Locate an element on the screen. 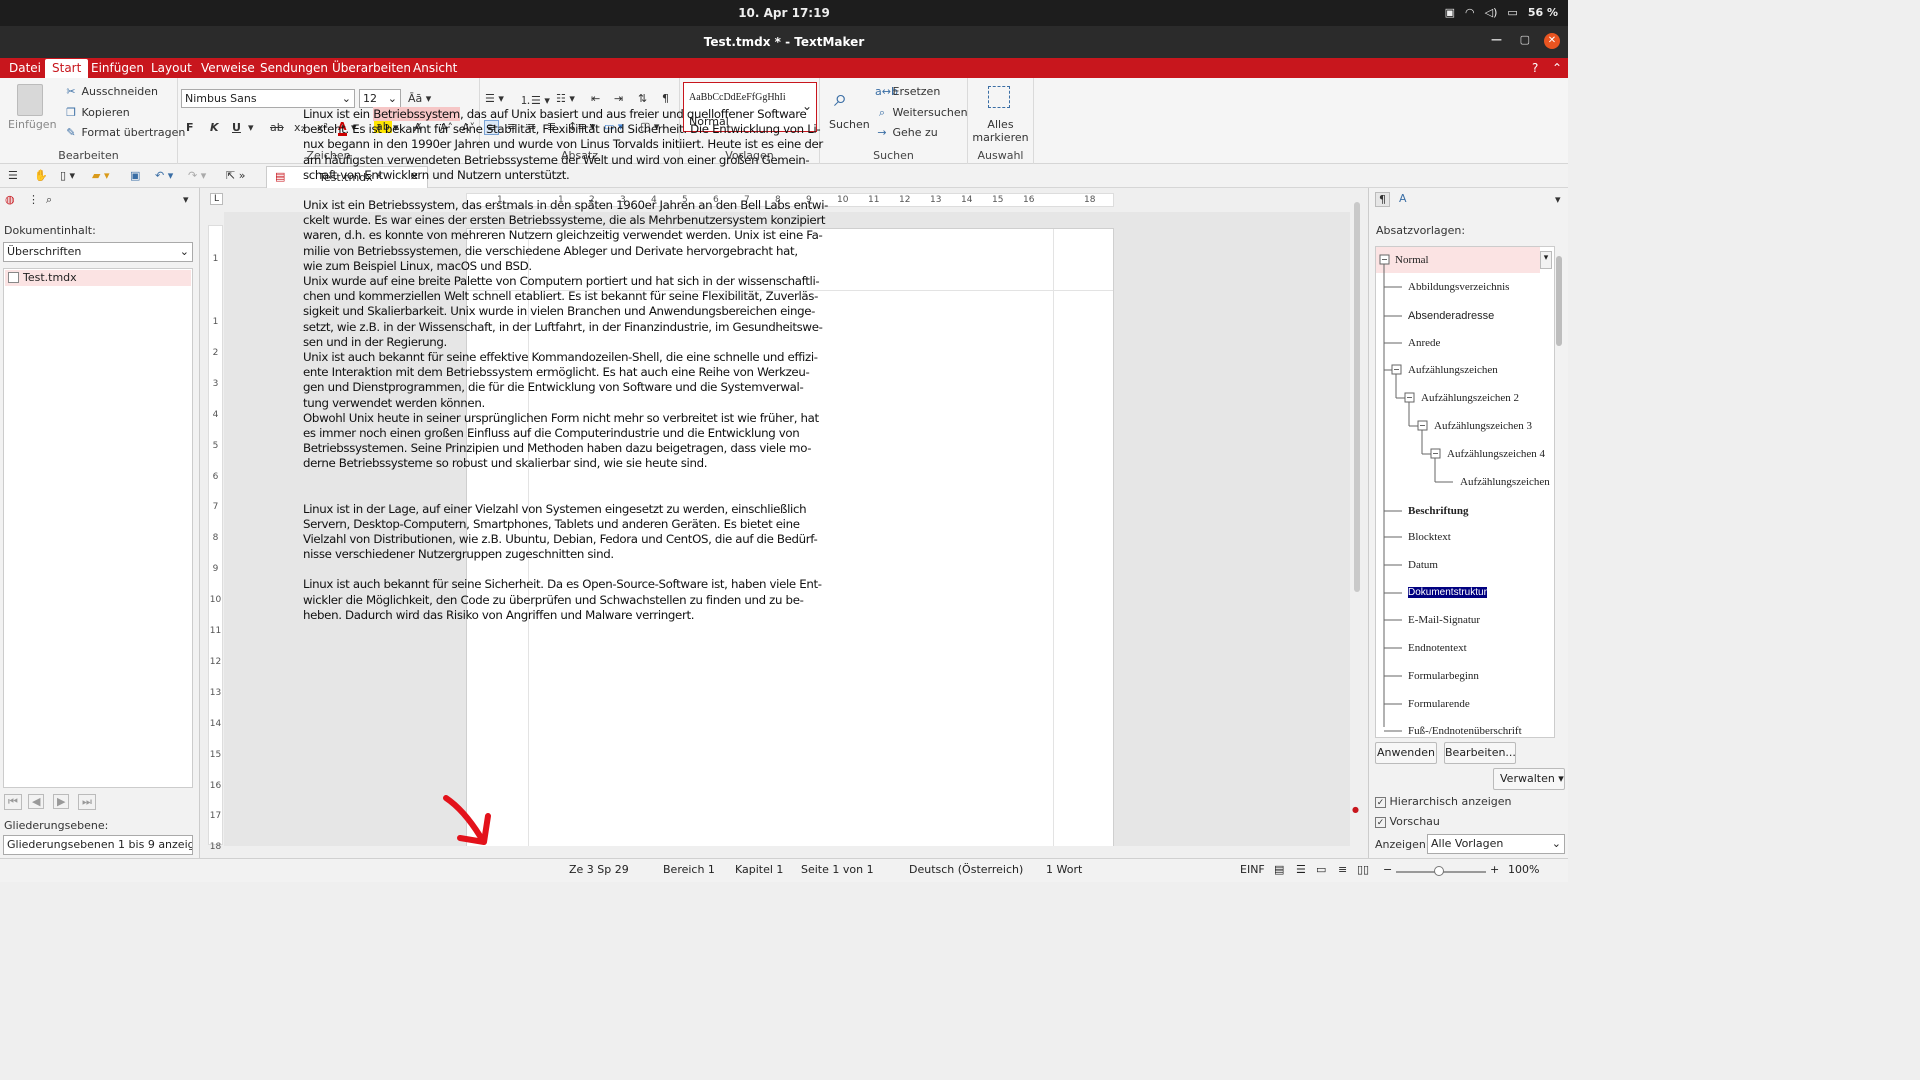 This screenshot has height=1080, width=1920. view-outline-icon: ☰ is located at coordinates (1301, 869).